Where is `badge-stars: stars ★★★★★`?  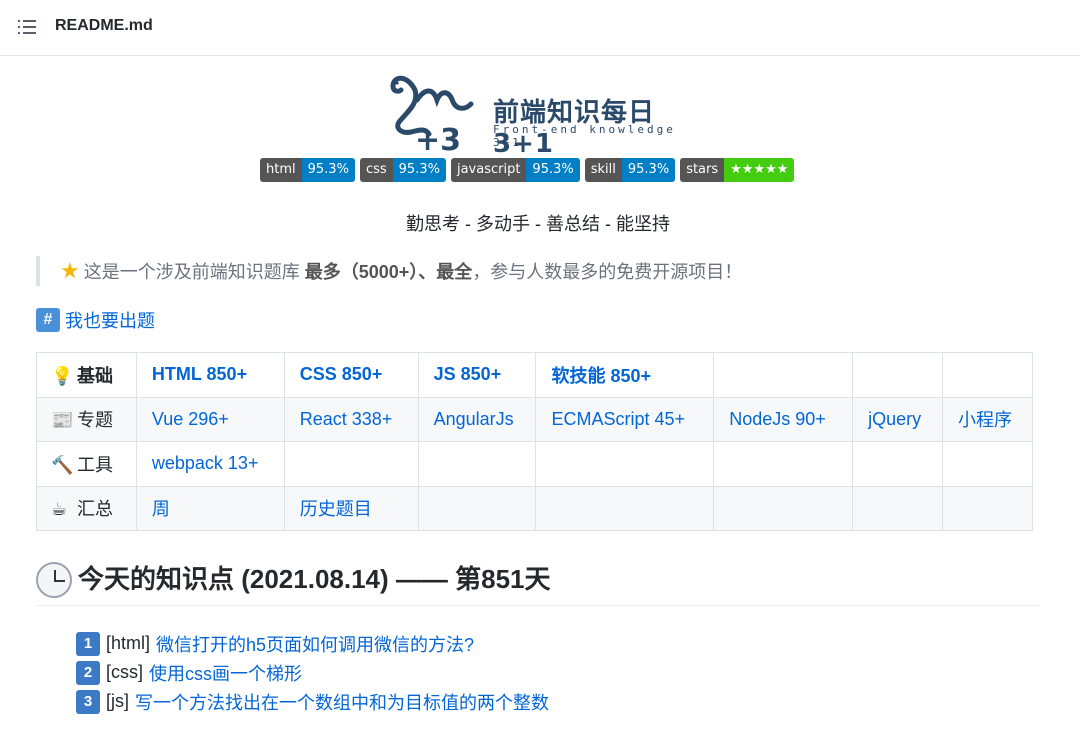 badge-stars: stars ★★★★★ is located at coordinates (737, 170).